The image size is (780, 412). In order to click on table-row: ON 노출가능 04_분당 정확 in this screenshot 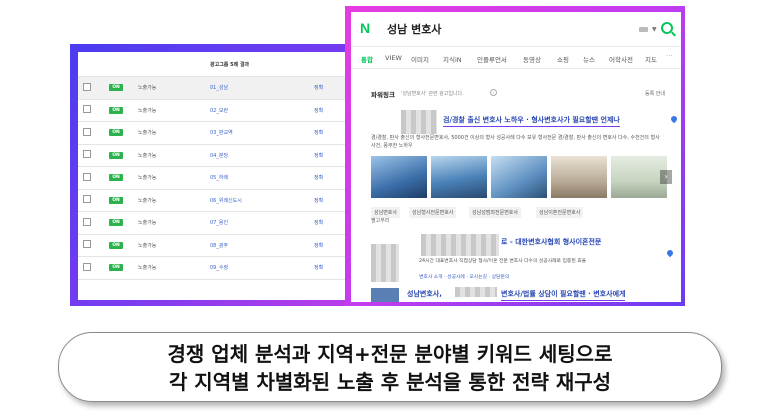, I will do `click(228, 155)`.